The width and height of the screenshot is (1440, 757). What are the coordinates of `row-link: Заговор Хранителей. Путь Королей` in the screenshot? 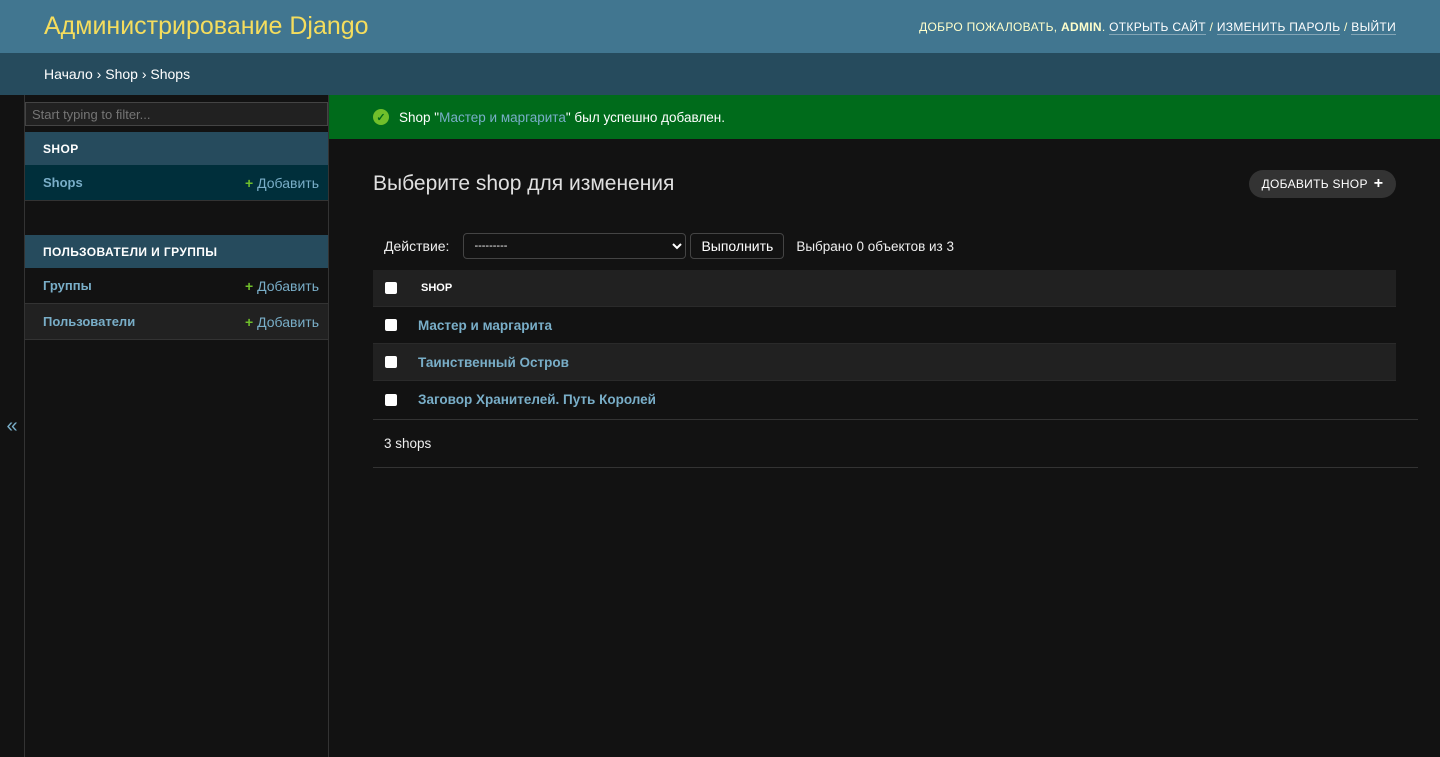 It's located at (537, 399).